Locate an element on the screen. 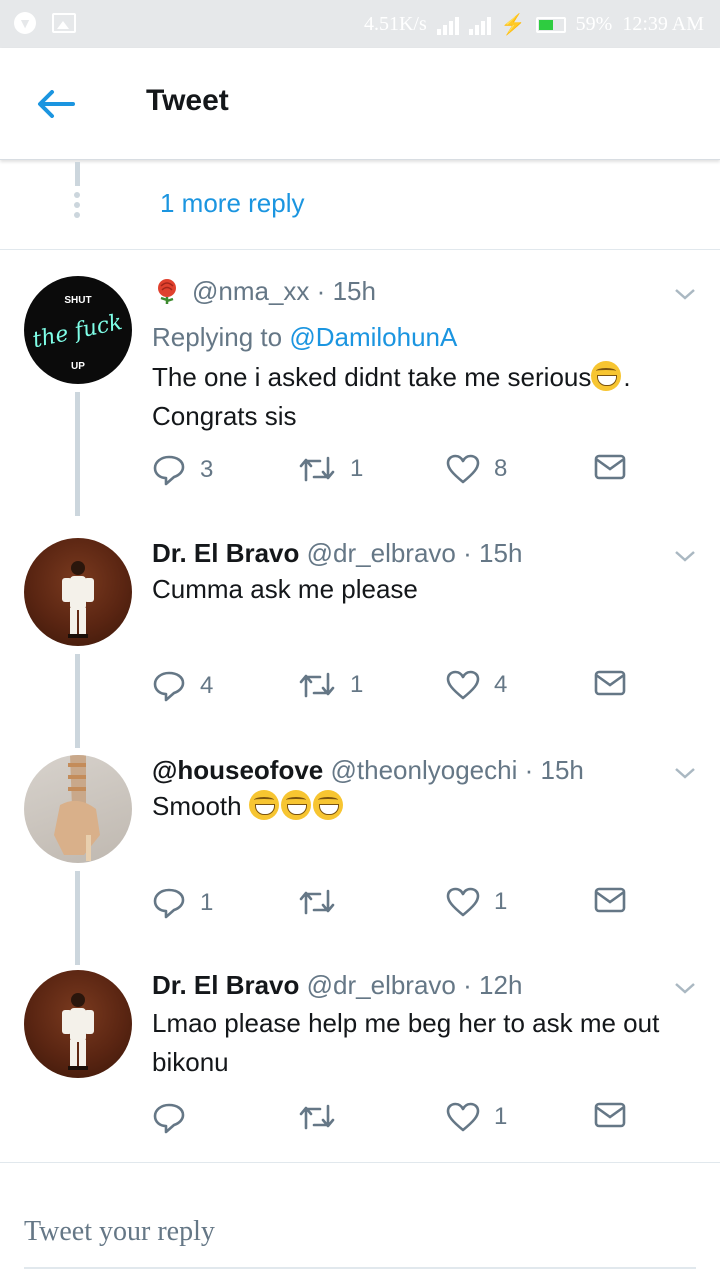 This screenshot has width=720, height=1280. tweet-header: @nma_xx · 15h is located at coordinates (264, 291).